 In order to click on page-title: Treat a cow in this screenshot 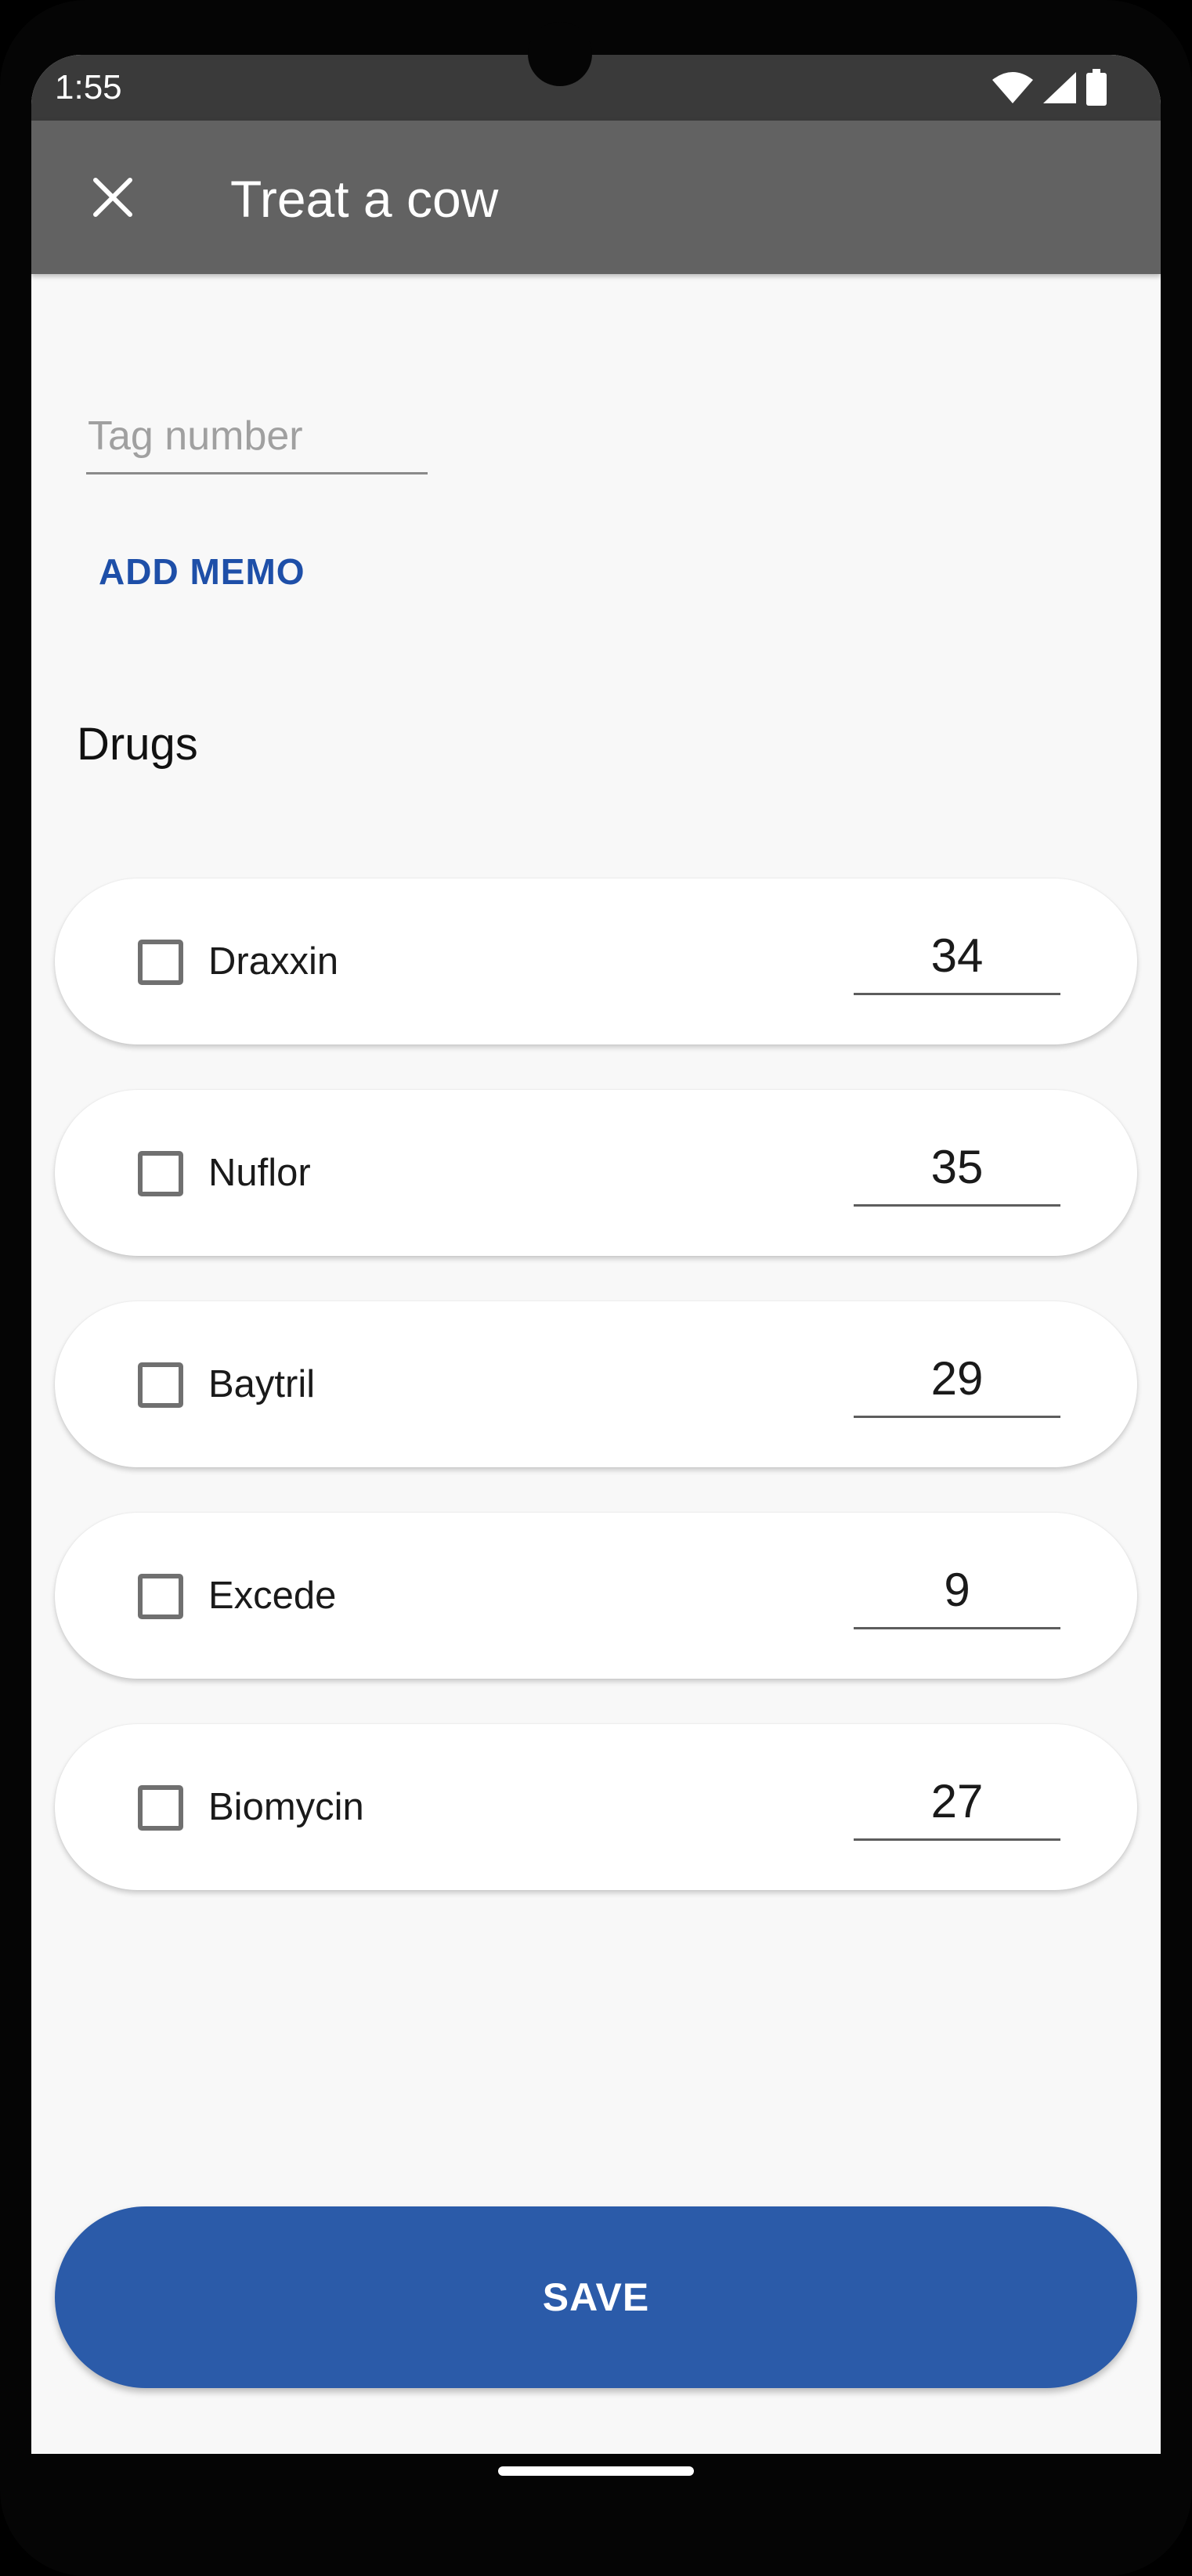, I will do `click(364, 199)`.